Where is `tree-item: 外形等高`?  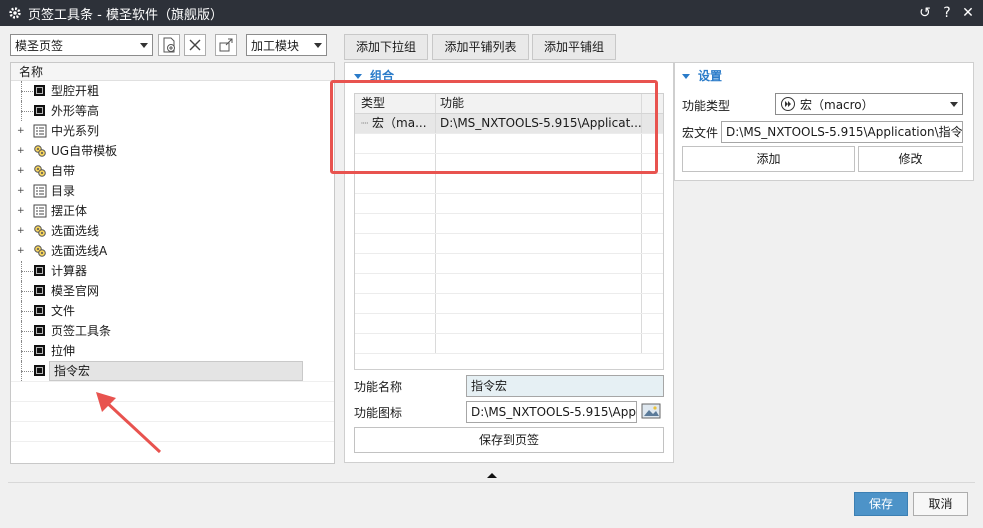
tree-item: 外形等高 is located at coordinates (172, 111).